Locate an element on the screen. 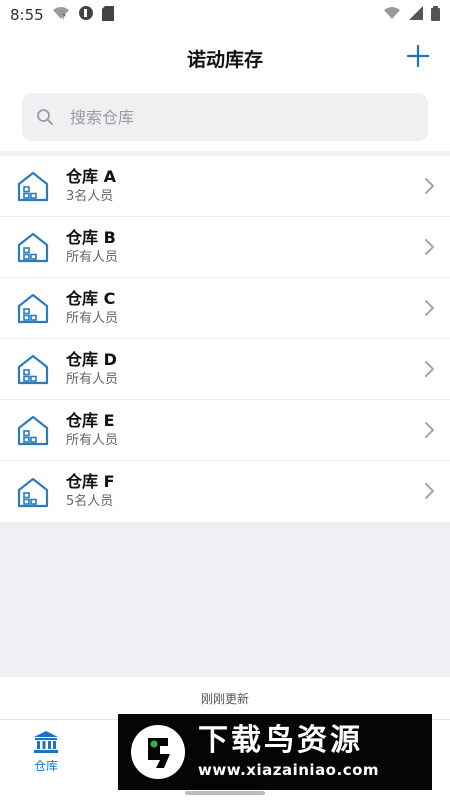  page-title: 诺动库存 is located at coordinates (224, 59).